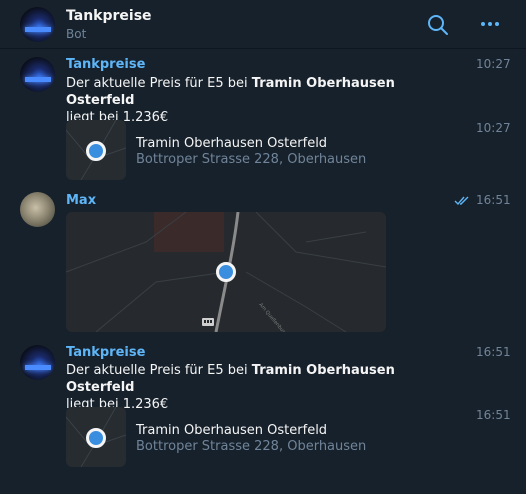  Describe the element at coordinates (37, 209) in the screenshot. I see `max-avatar` at that location.